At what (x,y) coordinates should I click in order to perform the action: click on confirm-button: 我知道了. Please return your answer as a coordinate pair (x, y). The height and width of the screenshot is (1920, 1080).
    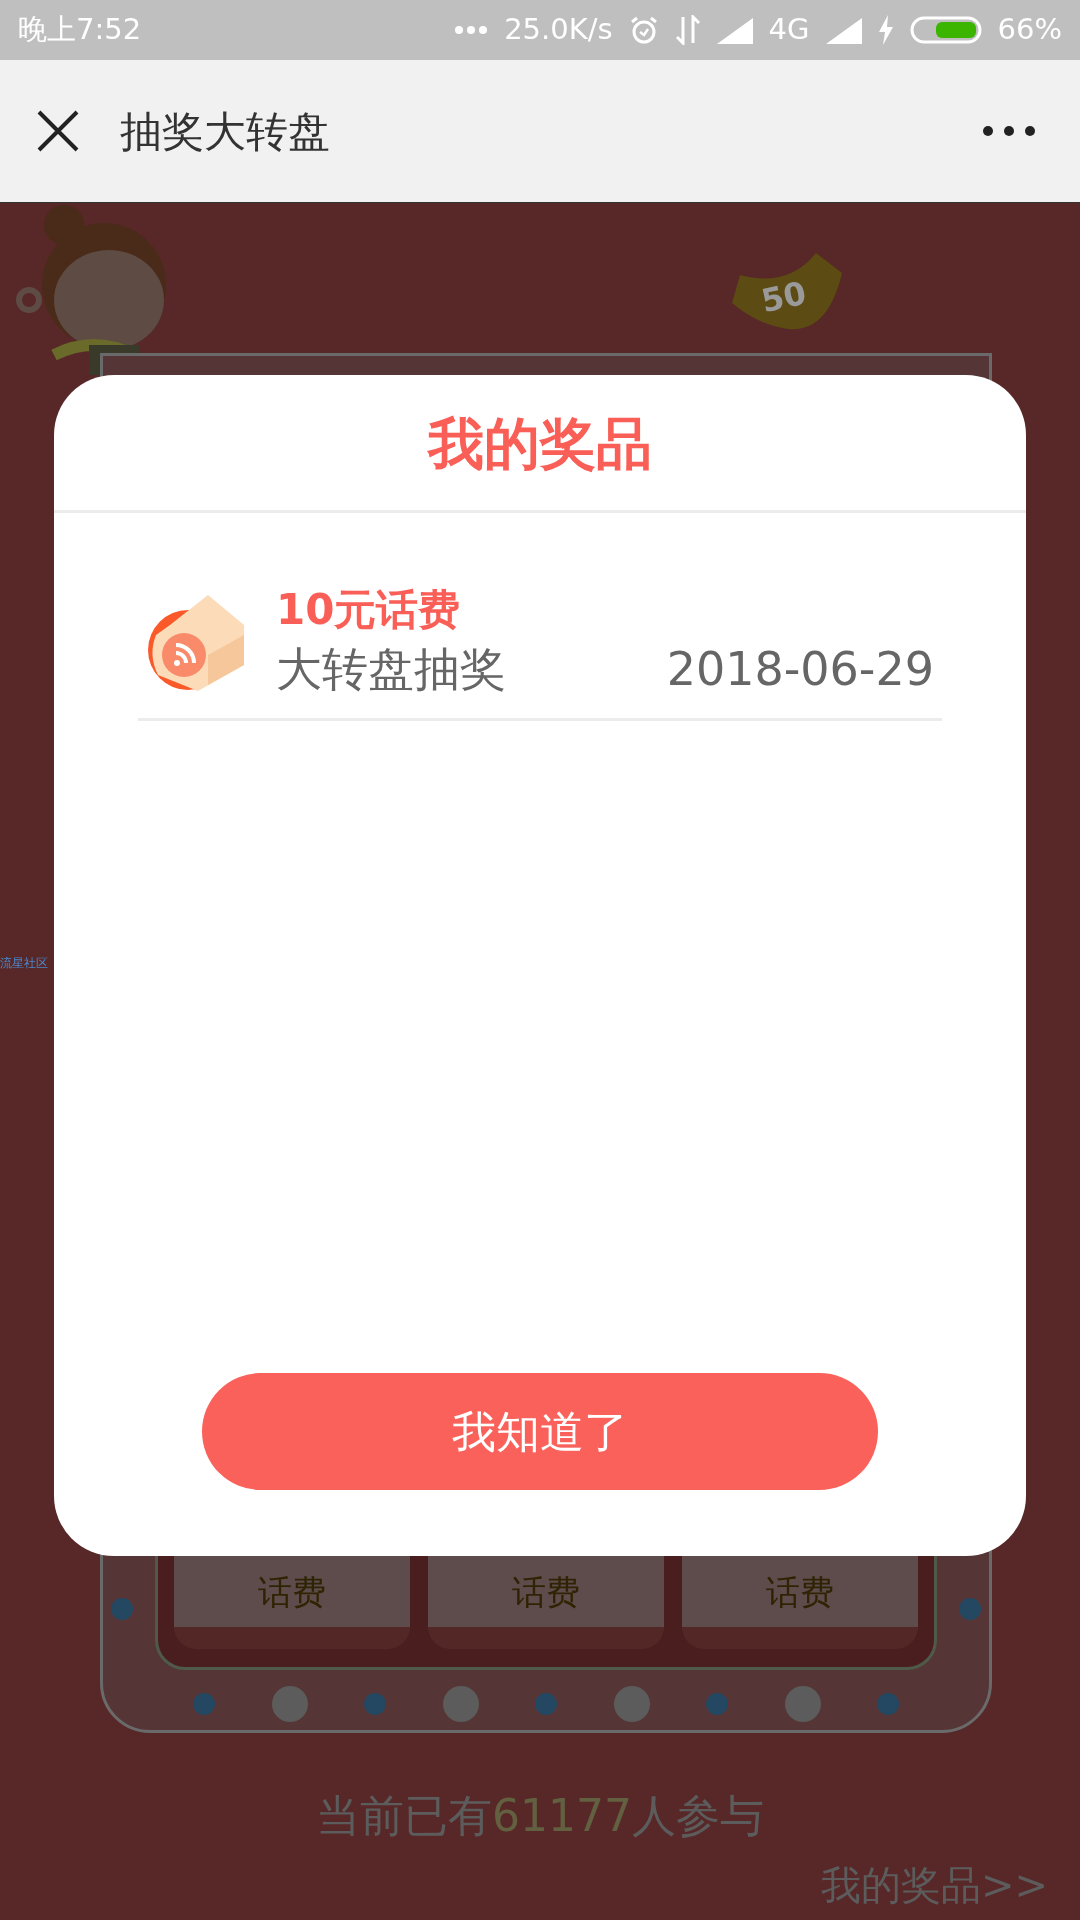
    Looking at the image, I should click on (540, 1431).